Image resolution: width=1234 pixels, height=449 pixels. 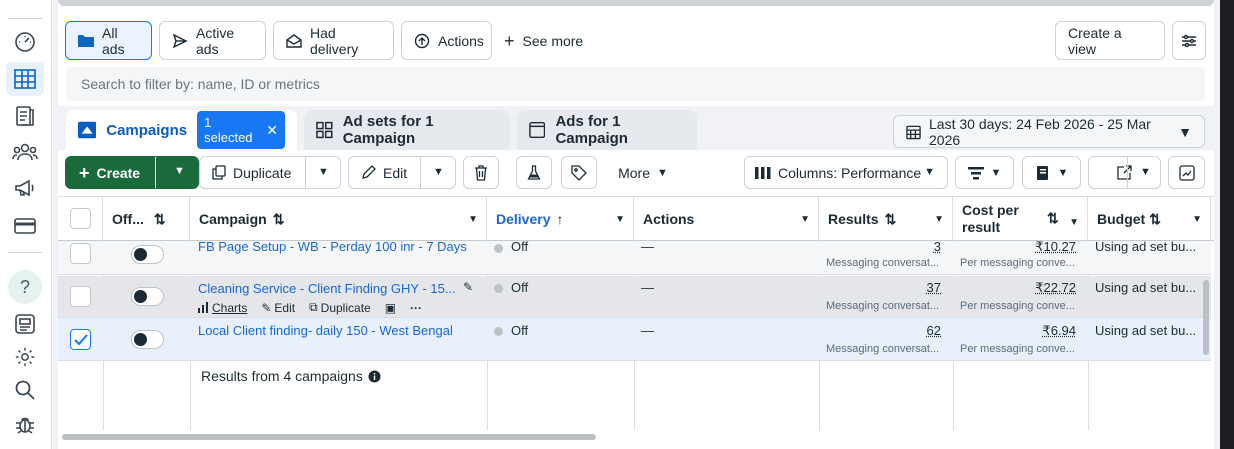 What do you see at coordinates (438, 172) in the screenshot?
I see `edit-dropdown-chevron-icon: ▼` at bounding box center [438, 172].